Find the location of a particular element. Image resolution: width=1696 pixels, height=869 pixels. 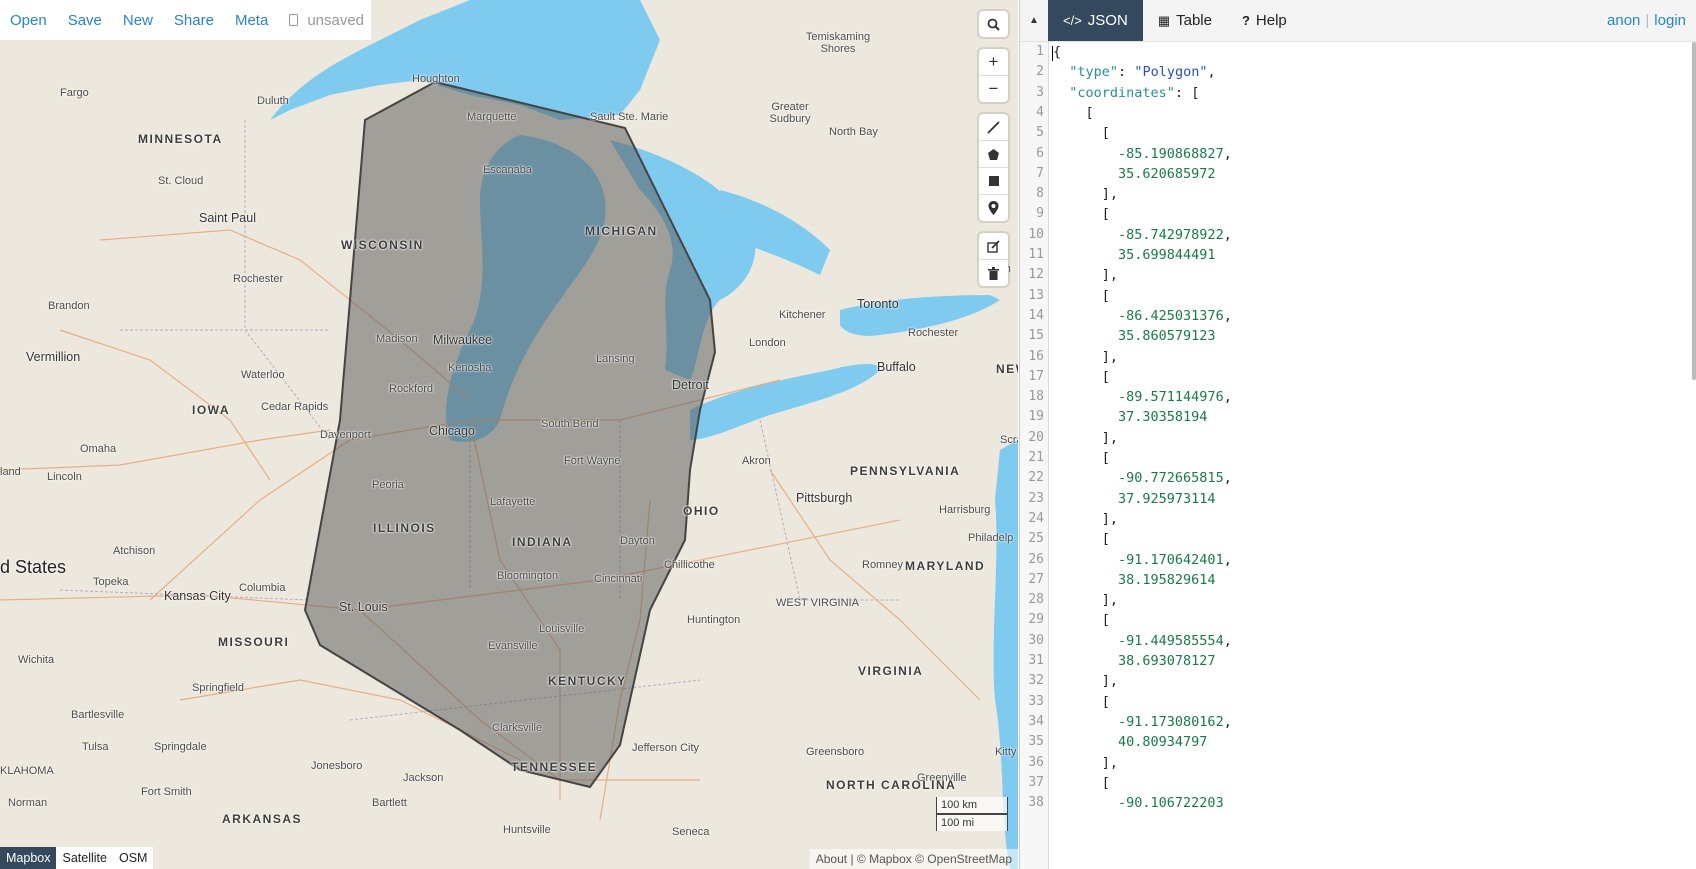

map-label: Jonesboro is located at coordinates (337, 766).